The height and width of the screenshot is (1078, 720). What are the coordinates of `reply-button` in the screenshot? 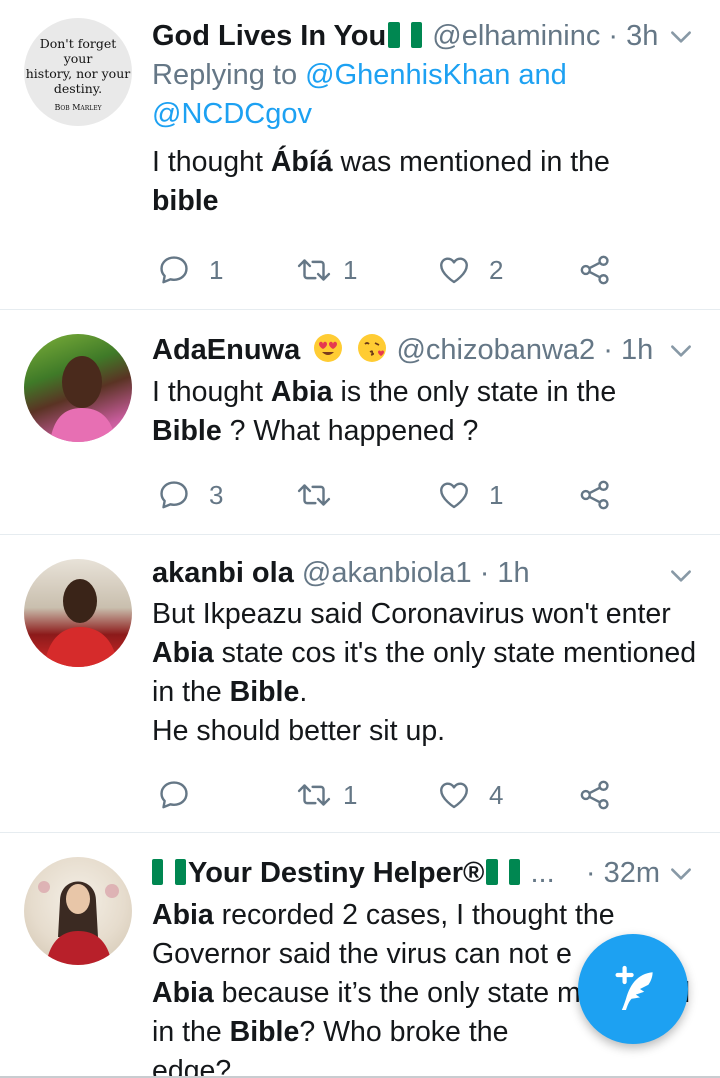 It's located at (183, 795).